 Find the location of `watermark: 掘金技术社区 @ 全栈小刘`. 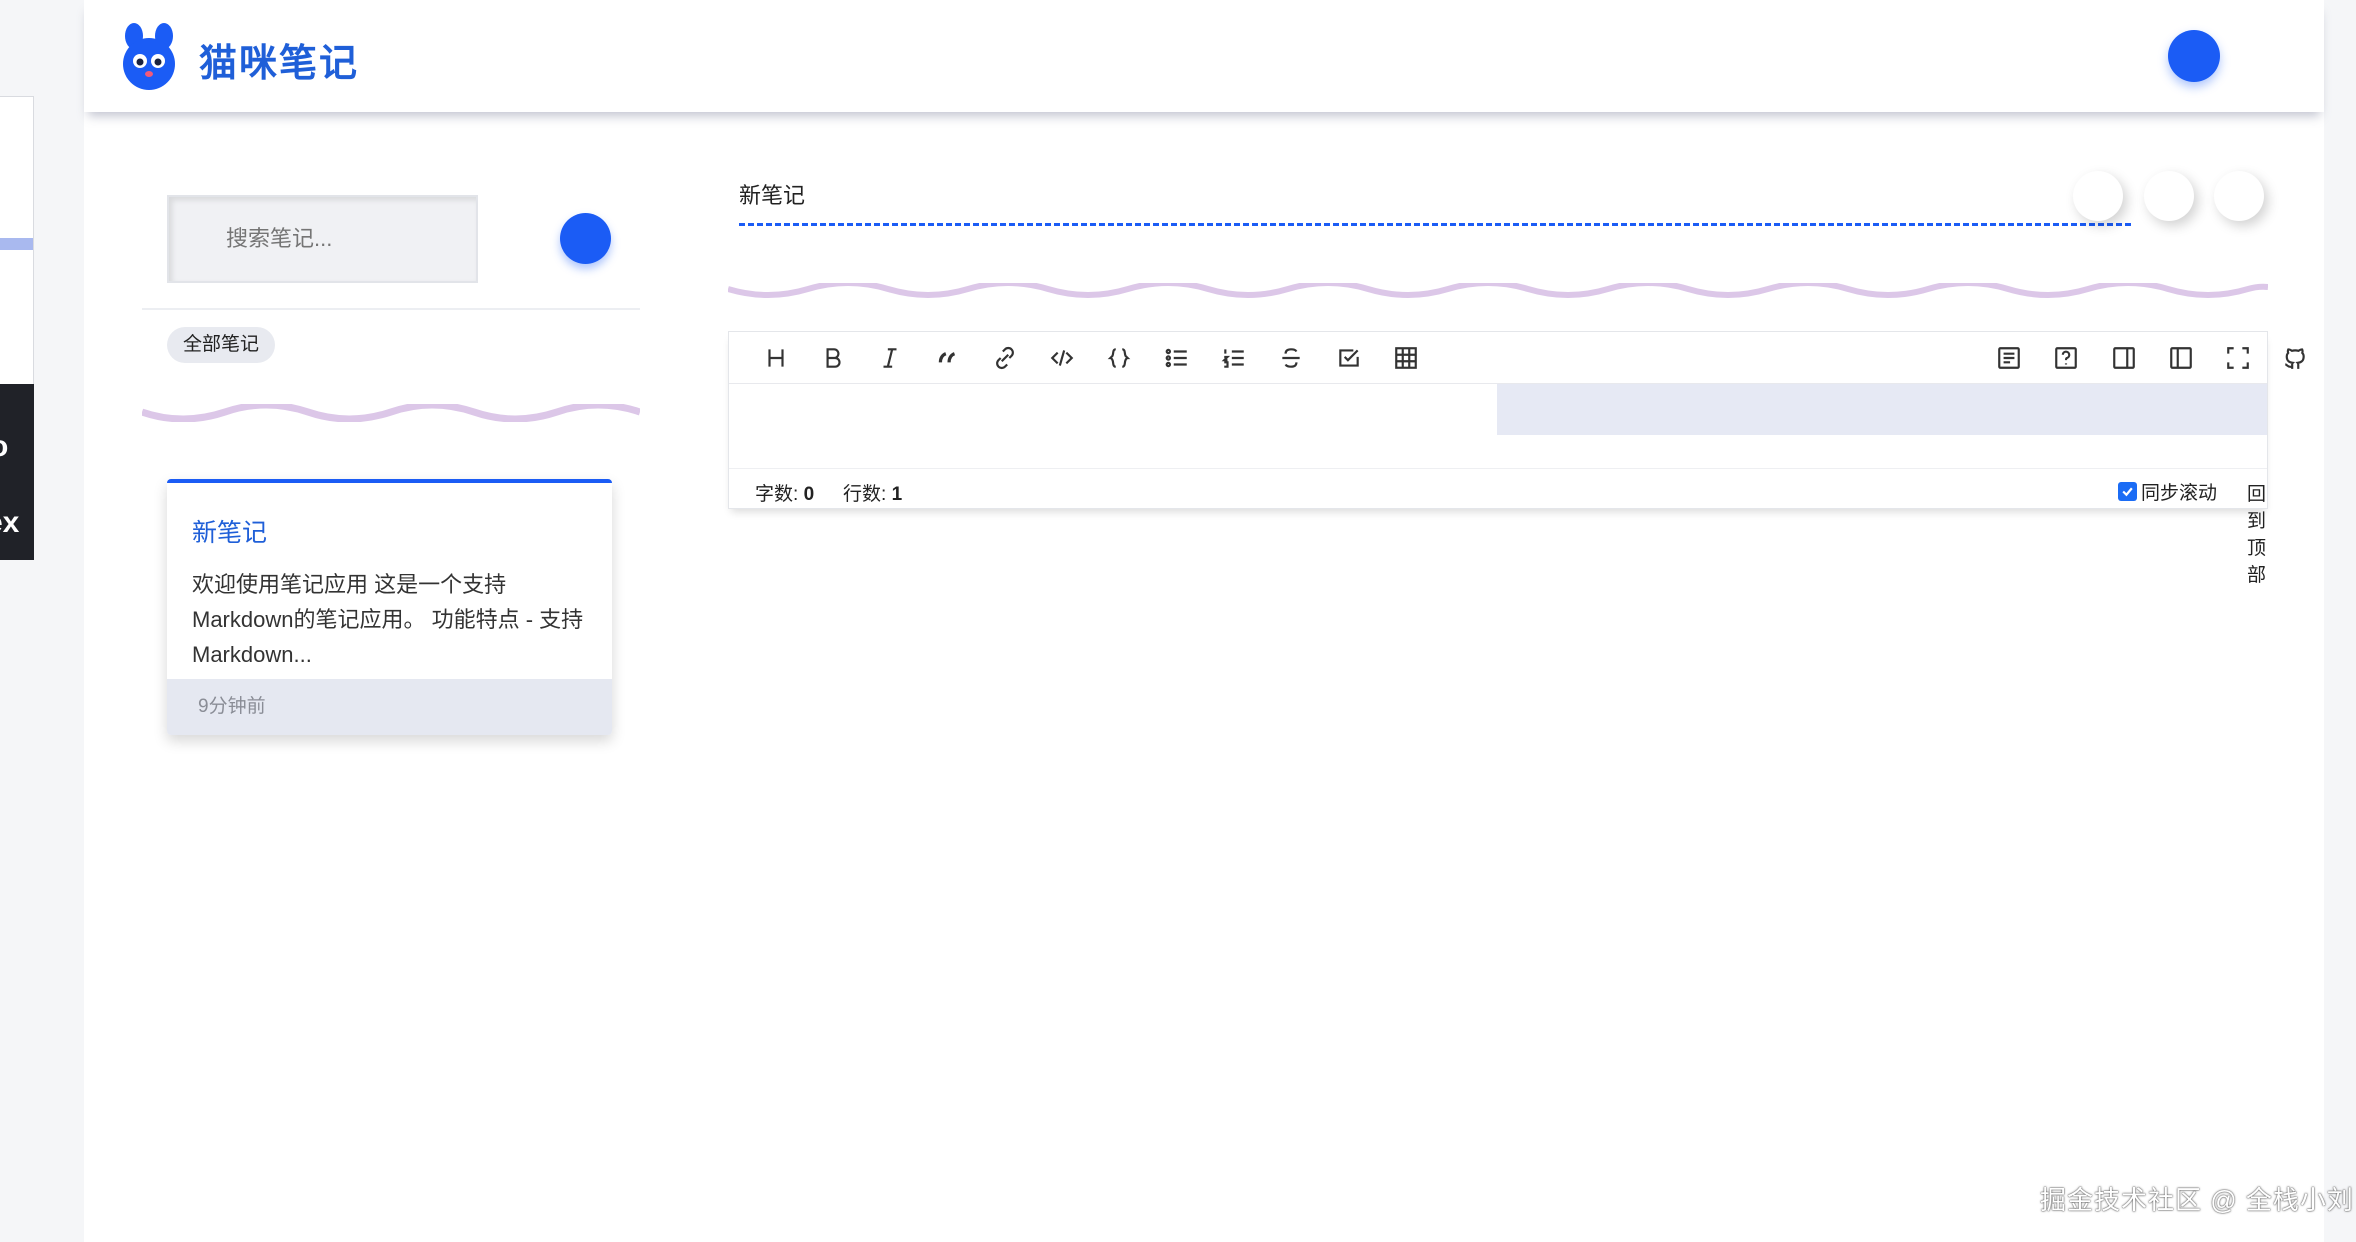

watermark: 掘金技术社区 @ 全栈小刘 is located at coordinates (2197, 1200).